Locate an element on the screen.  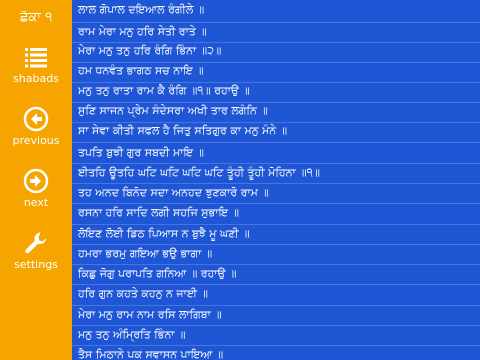
shabads-label: shabads is located at coordinates (36, 78).